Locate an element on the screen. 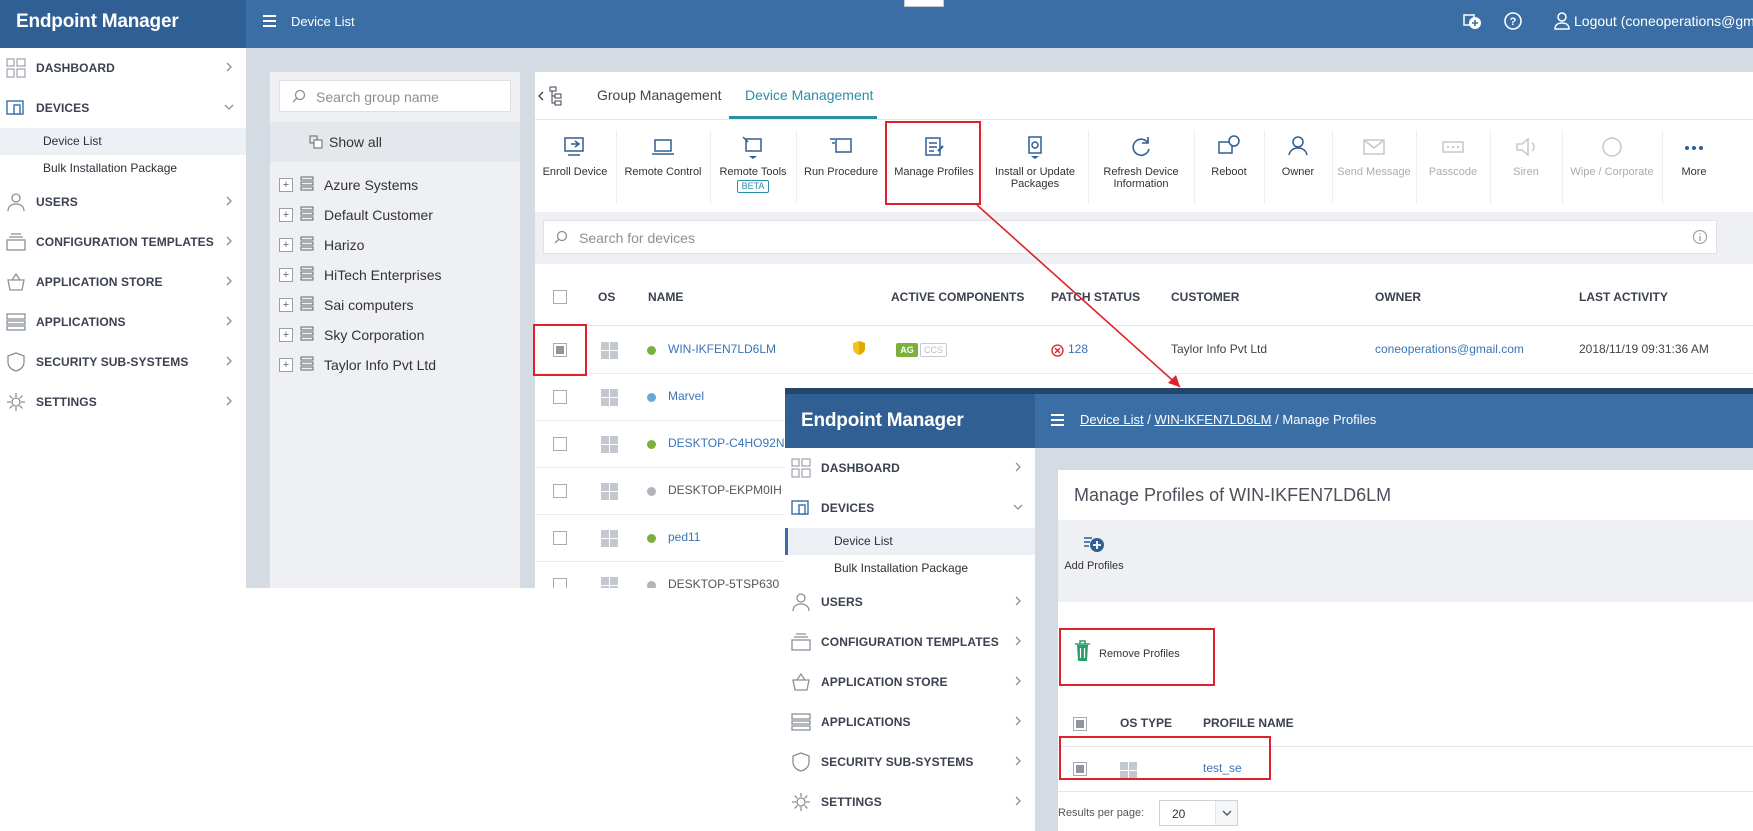 This screenshot has height=831, width=1753. sidebar-label-devices: DEVICES is located at coordinates (848, 508).